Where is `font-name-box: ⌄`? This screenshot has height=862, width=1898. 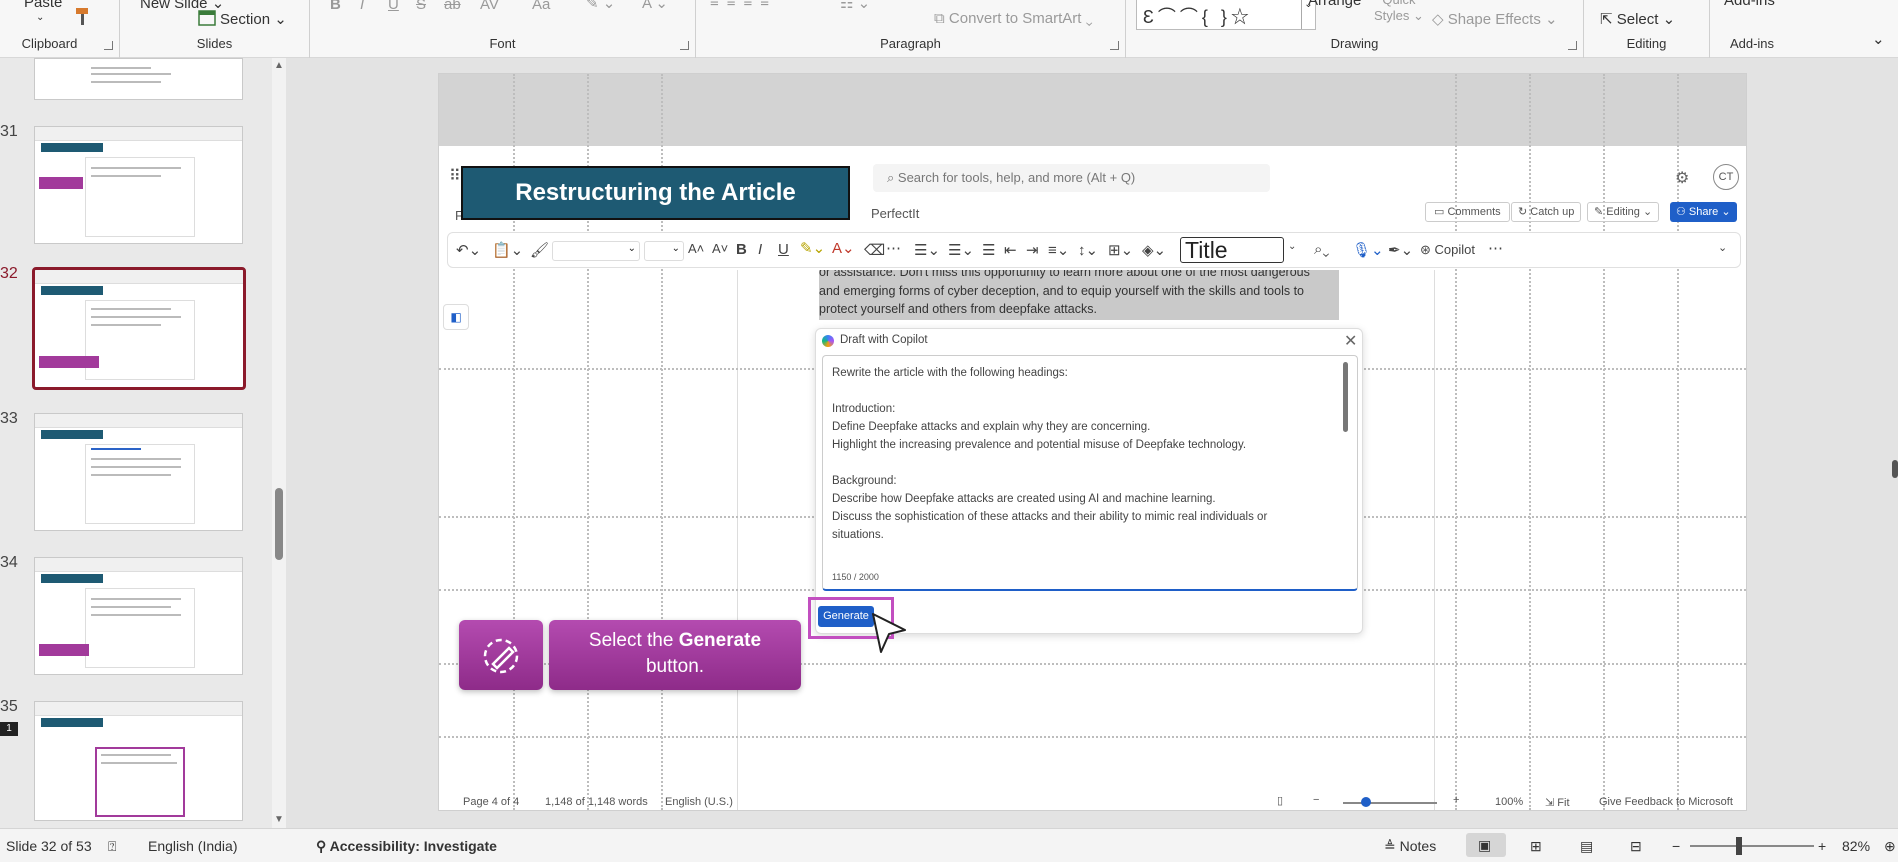
font-name-box: ⌄ is located at coordinates (596, 251).